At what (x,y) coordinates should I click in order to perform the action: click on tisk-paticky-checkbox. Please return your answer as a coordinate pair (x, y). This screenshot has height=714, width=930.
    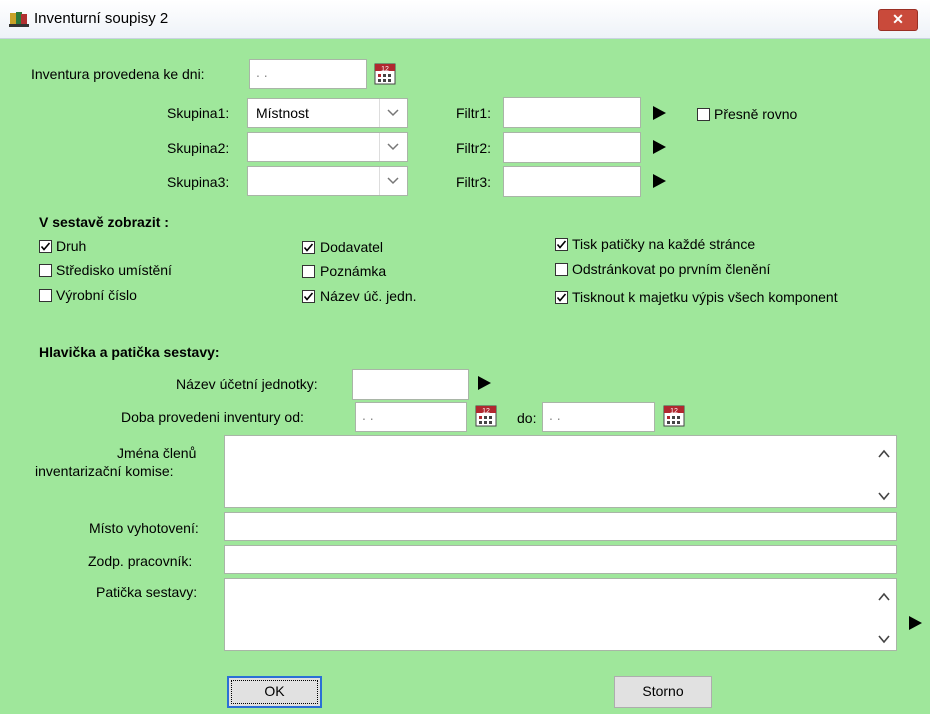
    Looking at the image, I should click on (561, 244).